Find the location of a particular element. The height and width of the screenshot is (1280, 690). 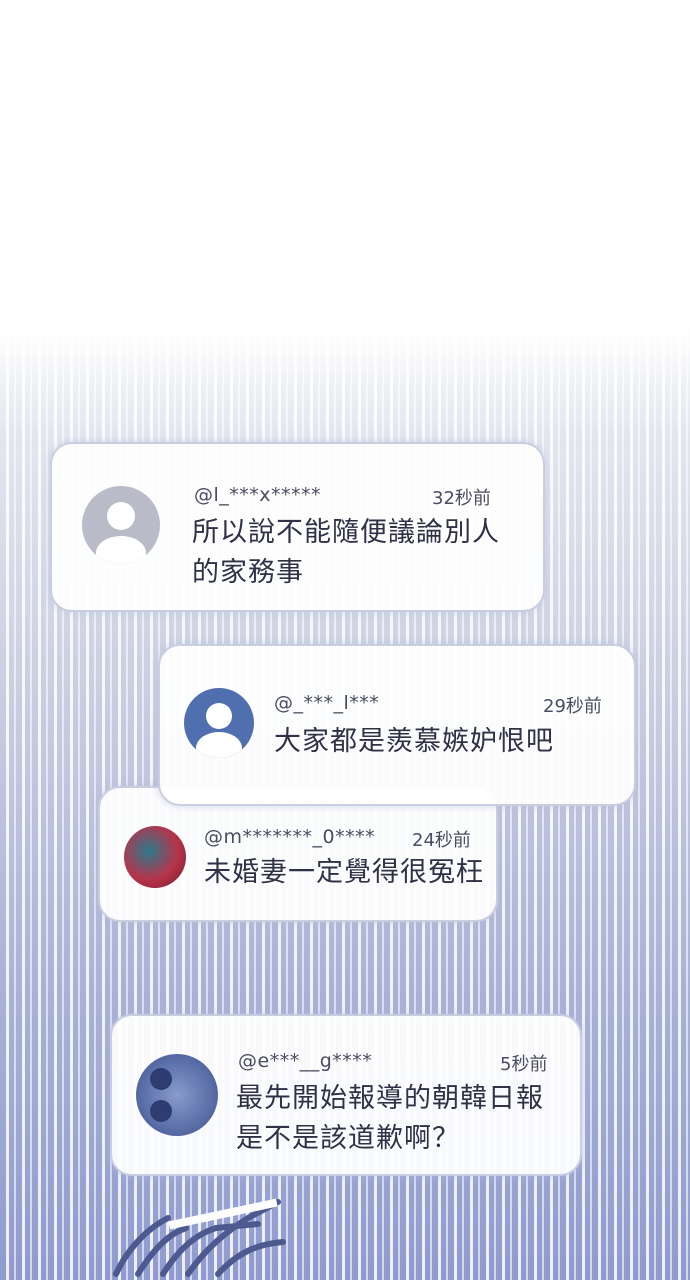

timestamp: 29秒前 is located at coordinates (572, 706).